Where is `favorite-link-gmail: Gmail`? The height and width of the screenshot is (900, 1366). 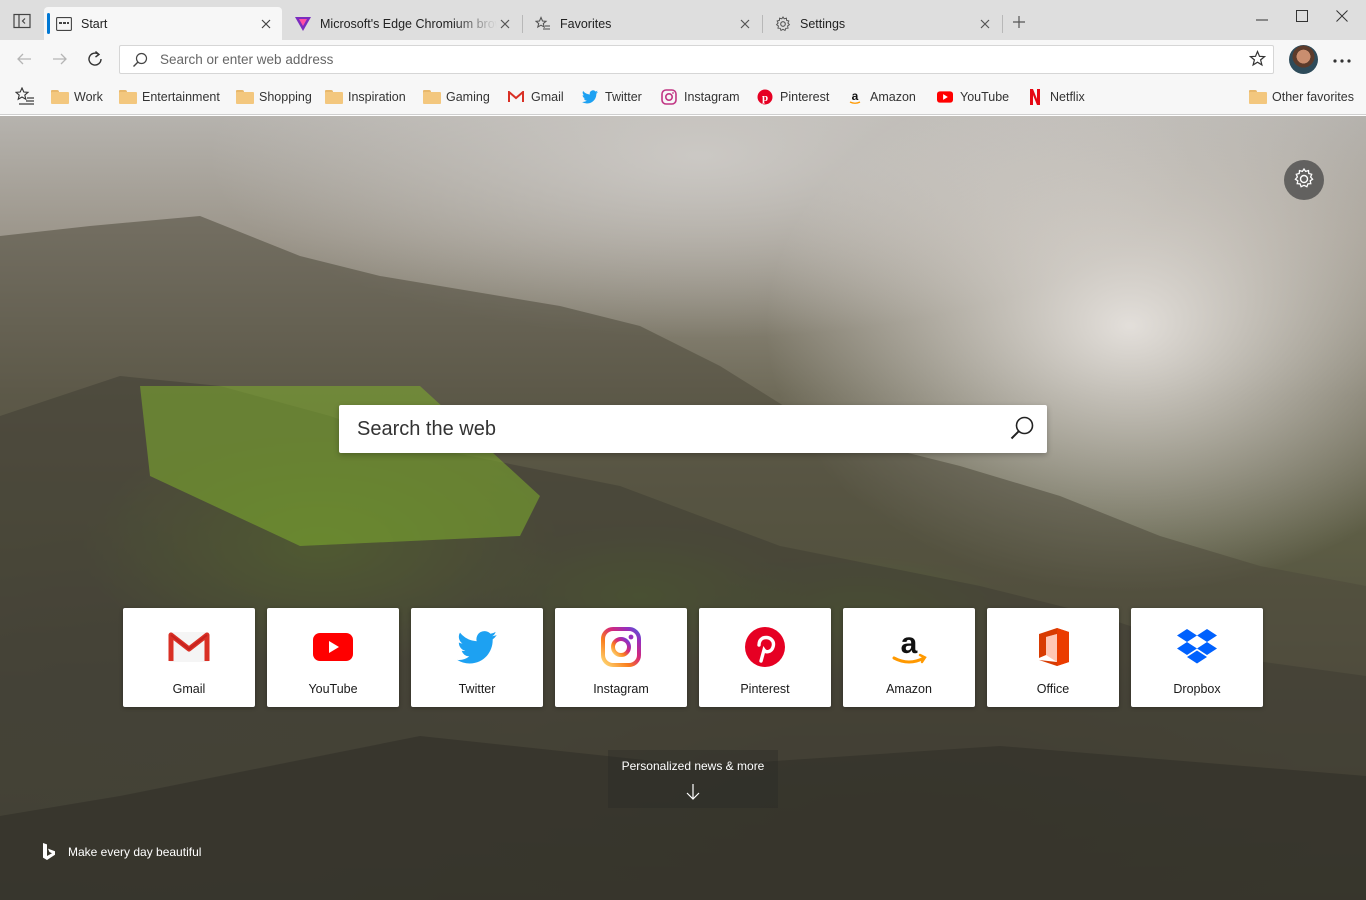
favorite-link-gmail: Gmail is located at coordinates (536, 97).